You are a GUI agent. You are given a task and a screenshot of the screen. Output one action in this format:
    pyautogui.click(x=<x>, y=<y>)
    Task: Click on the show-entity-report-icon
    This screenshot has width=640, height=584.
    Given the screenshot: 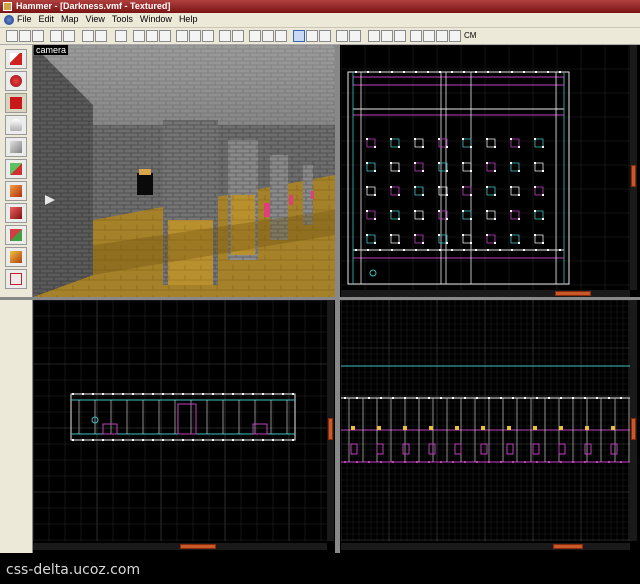 What is the action you would take?
    pyautogui.click(x=400, y=36)
    